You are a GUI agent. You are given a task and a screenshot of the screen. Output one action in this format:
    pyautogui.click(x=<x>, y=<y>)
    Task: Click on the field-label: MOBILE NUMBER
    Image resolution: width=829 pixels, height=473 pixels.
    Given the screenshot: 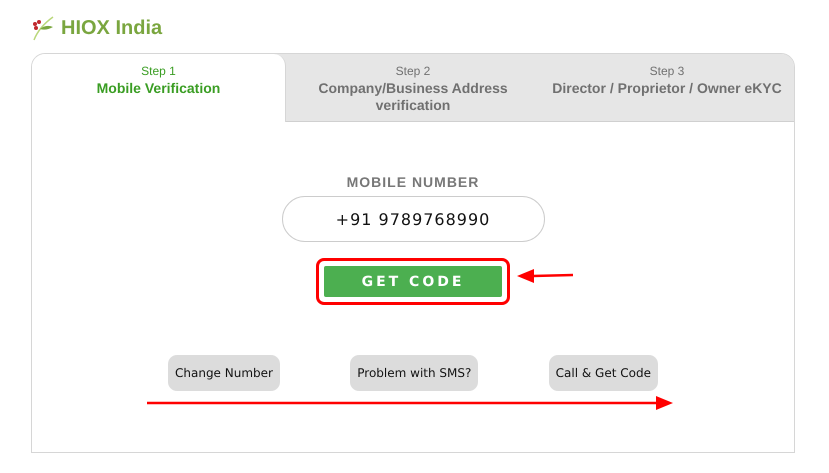 What is the action you would take?
    pyautogui.click(x=413, y=182)
    